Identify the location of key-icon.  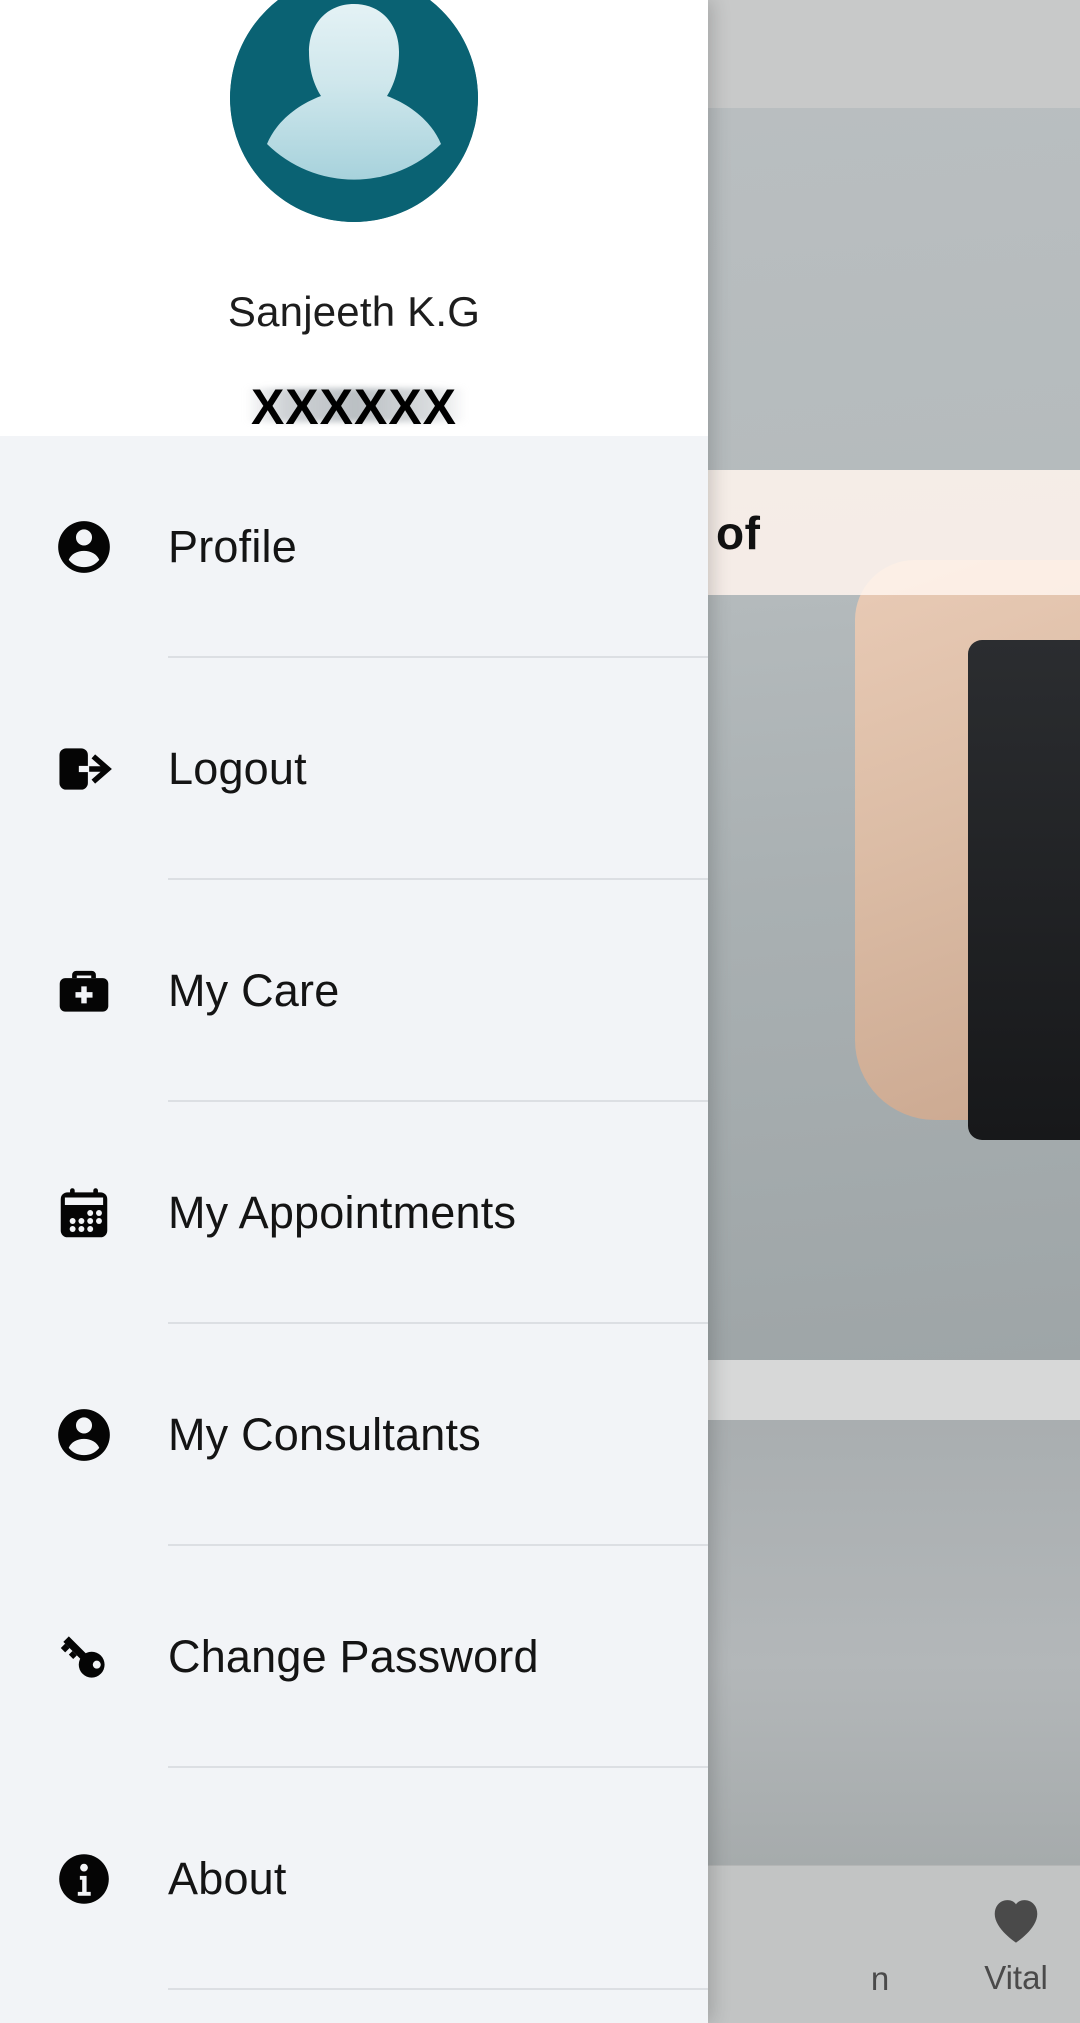
(84, 1657).